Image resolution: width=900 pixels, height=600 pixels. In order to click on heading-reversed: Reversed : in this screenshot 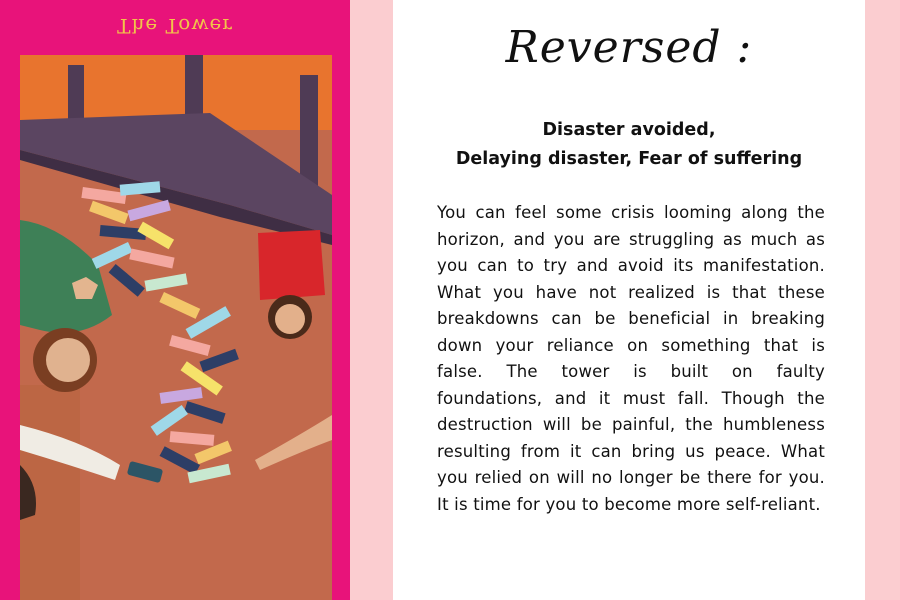, I will do `click(629, 47)`.